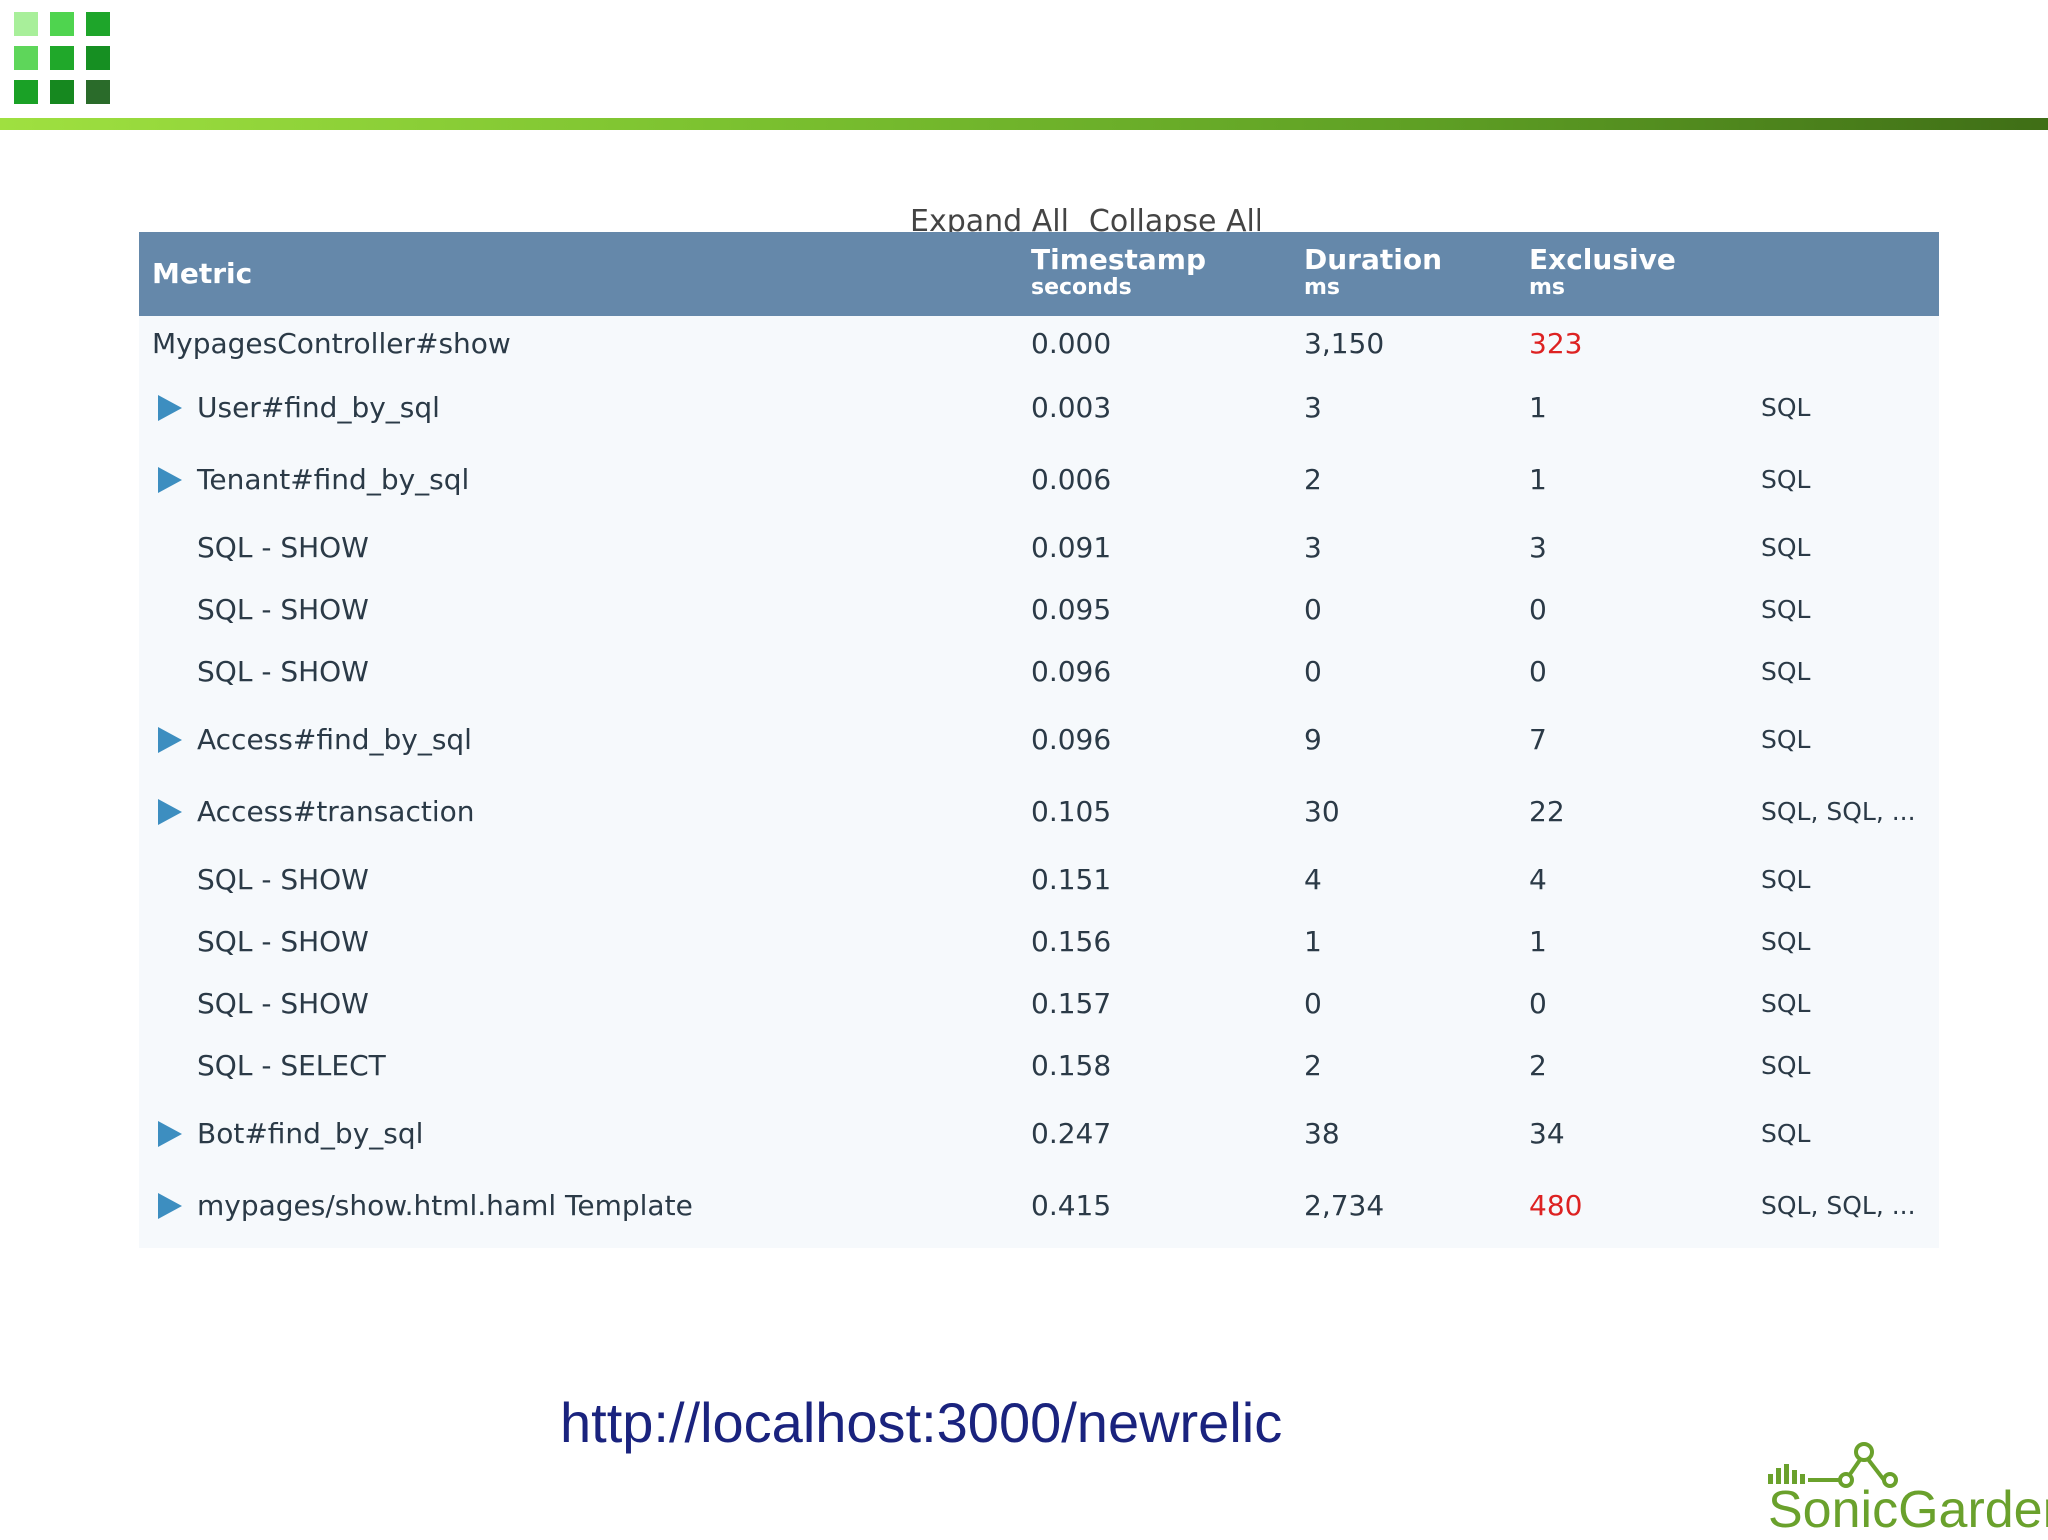 The height and width of the screenshot is (1540, 2048). What do you see at coordinates (1071, 547) in the screenshot?
I see `timestamp-cell: 0.091` at bounding box center [1071, 547].